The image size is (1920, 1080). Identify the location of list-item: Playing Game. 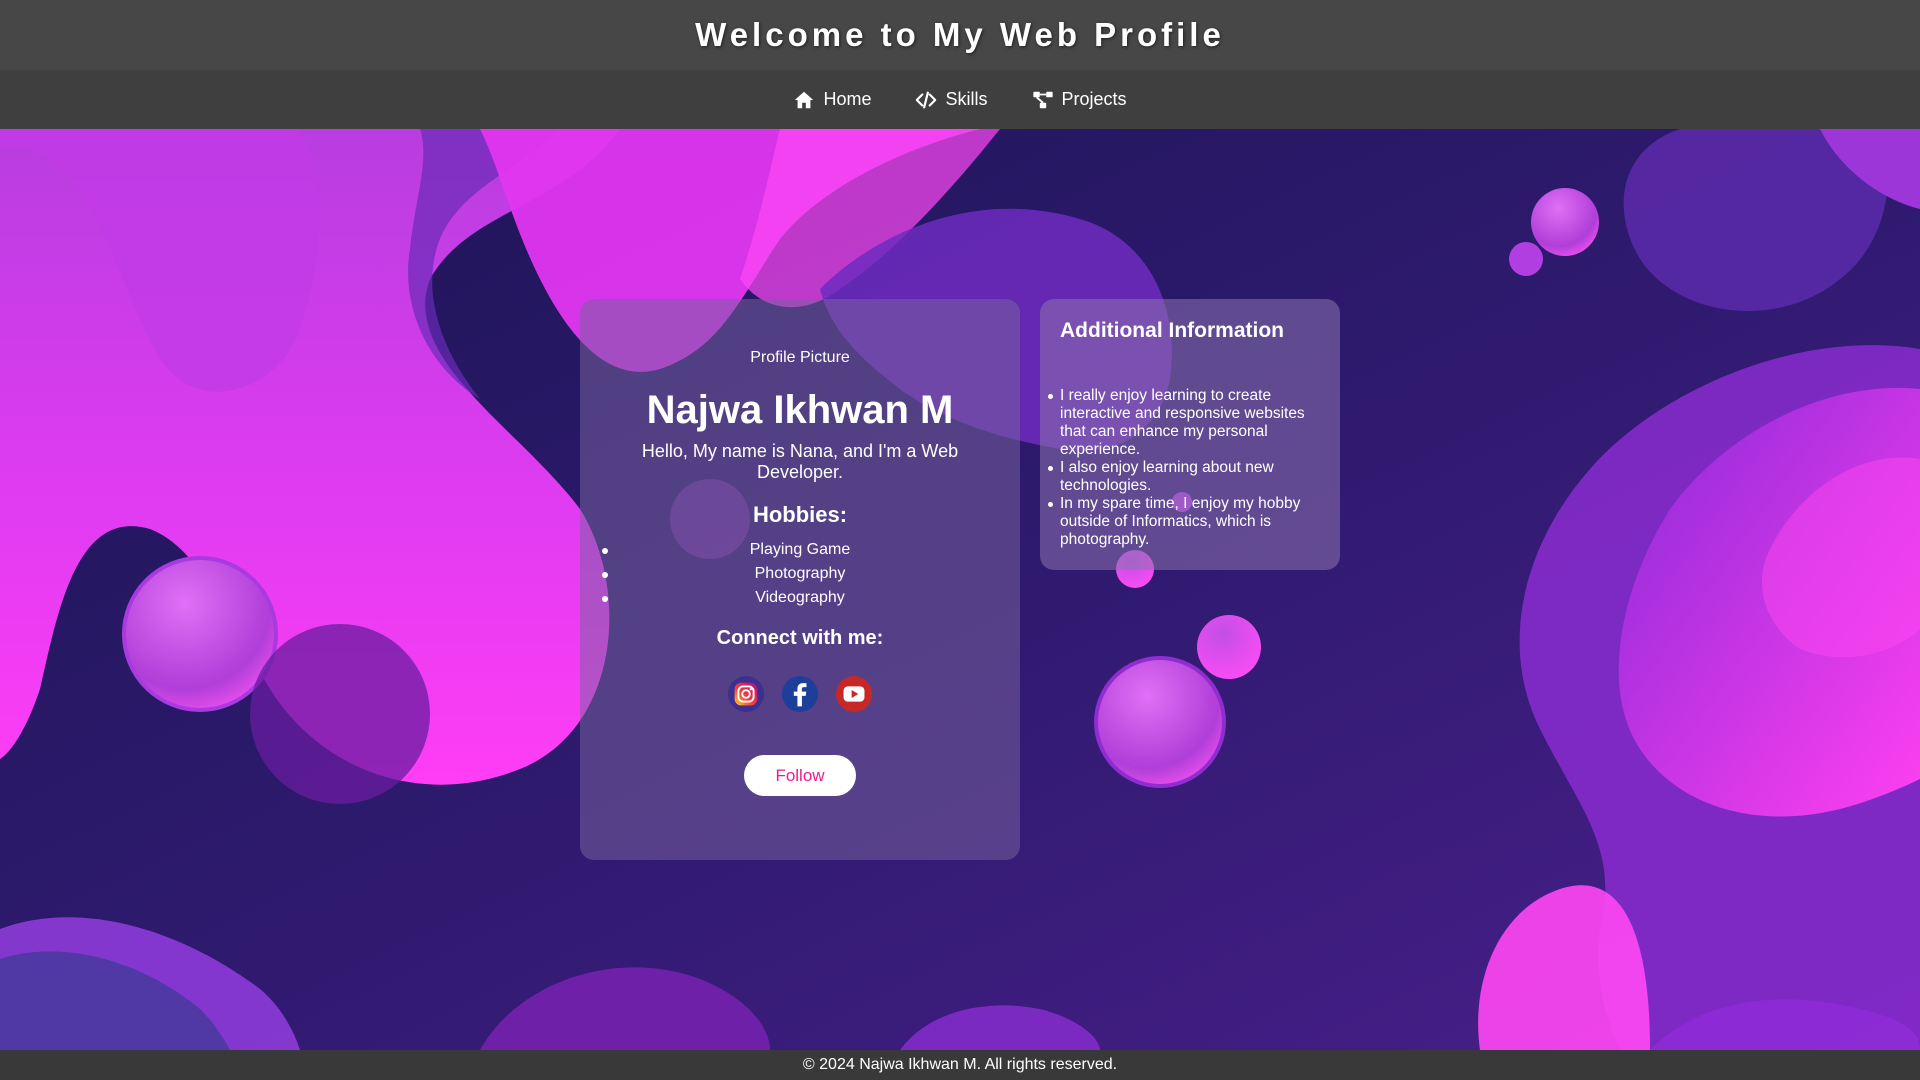
(800, 550).